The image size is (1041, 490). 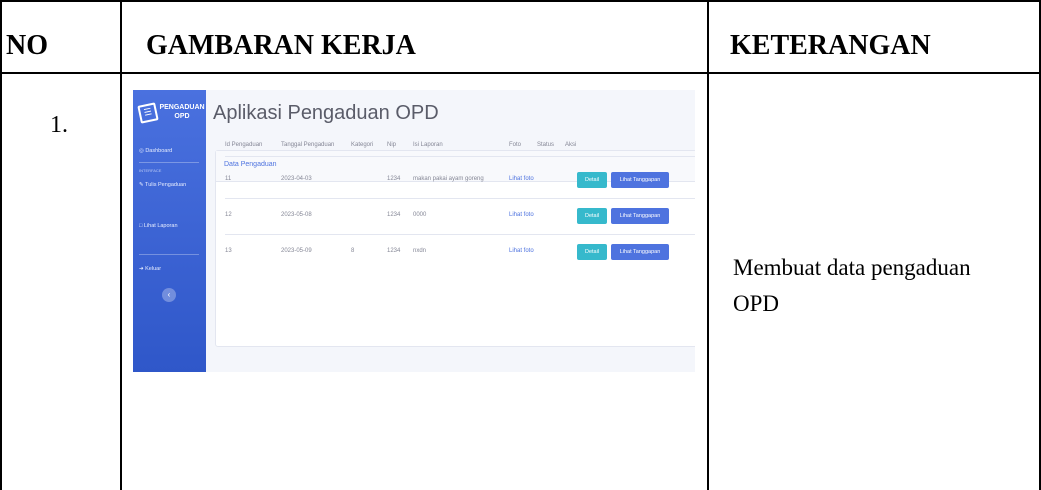 I want to click on cell-tanggal: 2023-05-09, so click(x=296, y=251).